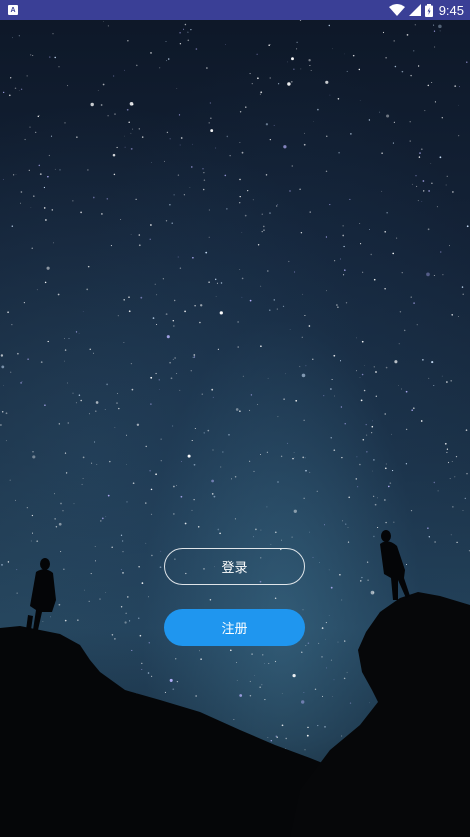  Describe the element at coordinates (235, 10) in the screenshot. I see `status-bar: A 9:45` at that location.